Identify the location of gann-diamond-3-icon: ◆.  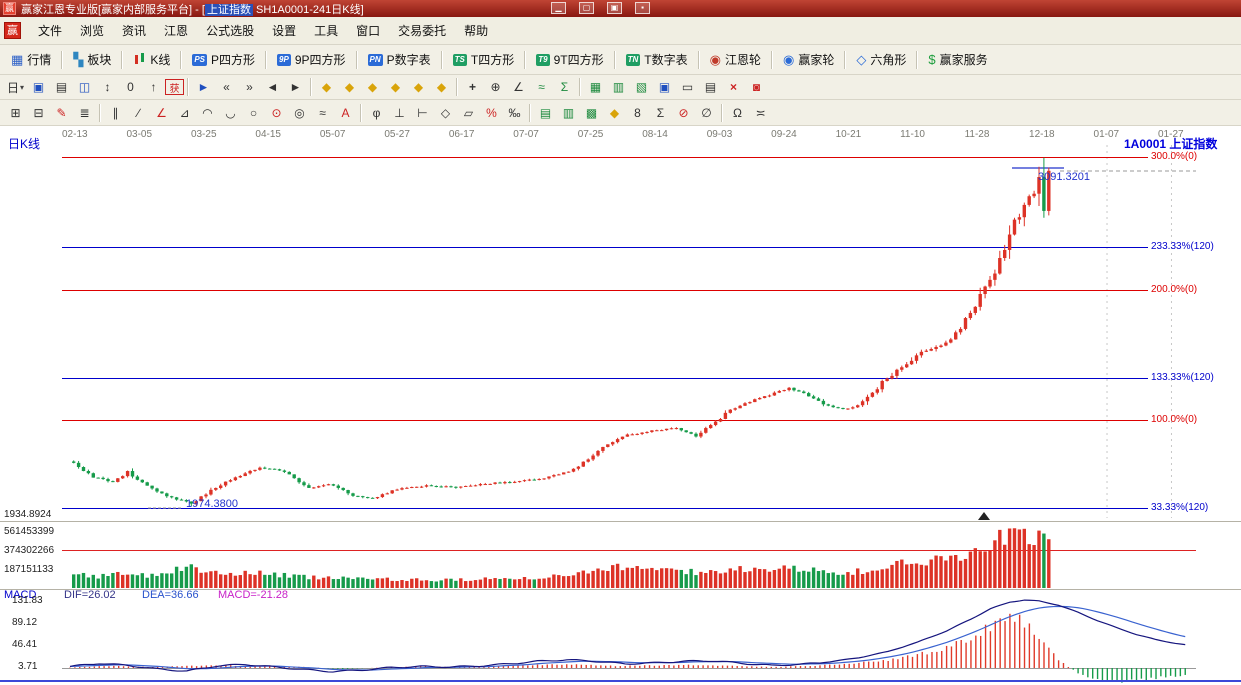
(372, 87).